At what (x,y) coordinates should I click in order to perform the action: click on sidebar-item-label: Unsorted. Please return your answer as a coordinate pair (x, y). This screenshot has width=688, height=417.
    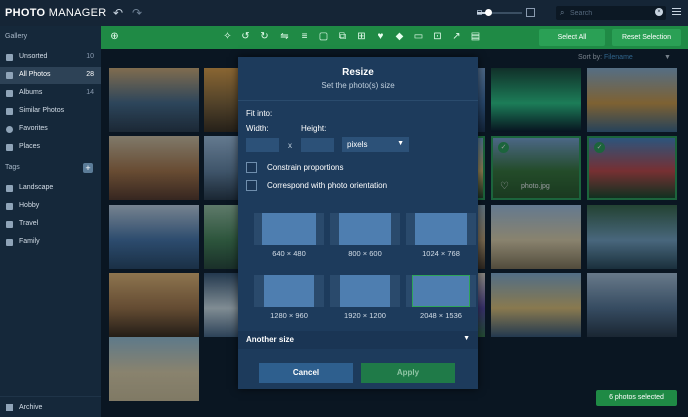
    Looking at the image, I should click on (33, 56).